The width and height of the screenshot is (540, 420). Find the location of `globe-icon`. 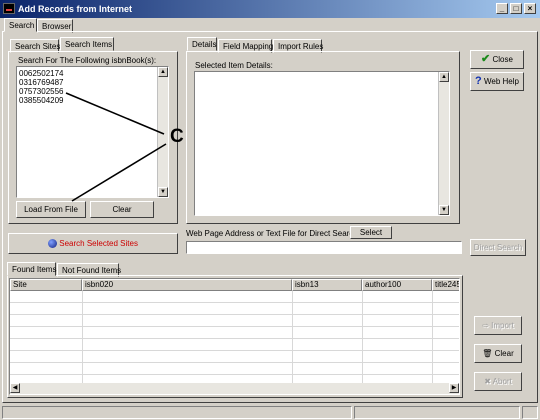

globe-icon is located at coordinates (53, 244).